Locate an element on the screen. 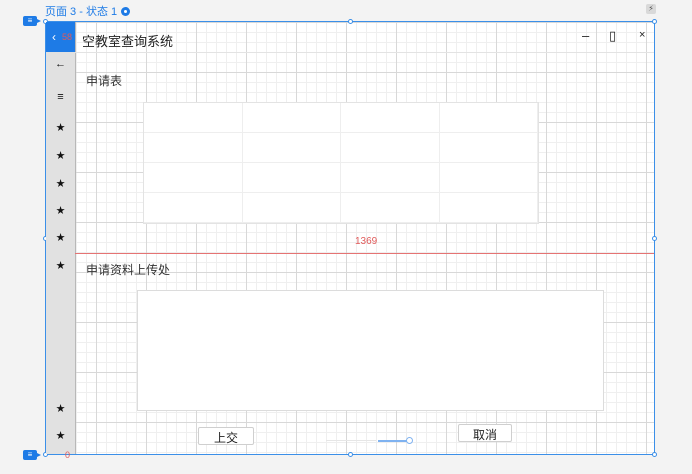  page-state-text: 页面 3 - 状态 1 is located at coordinates (81, 12).